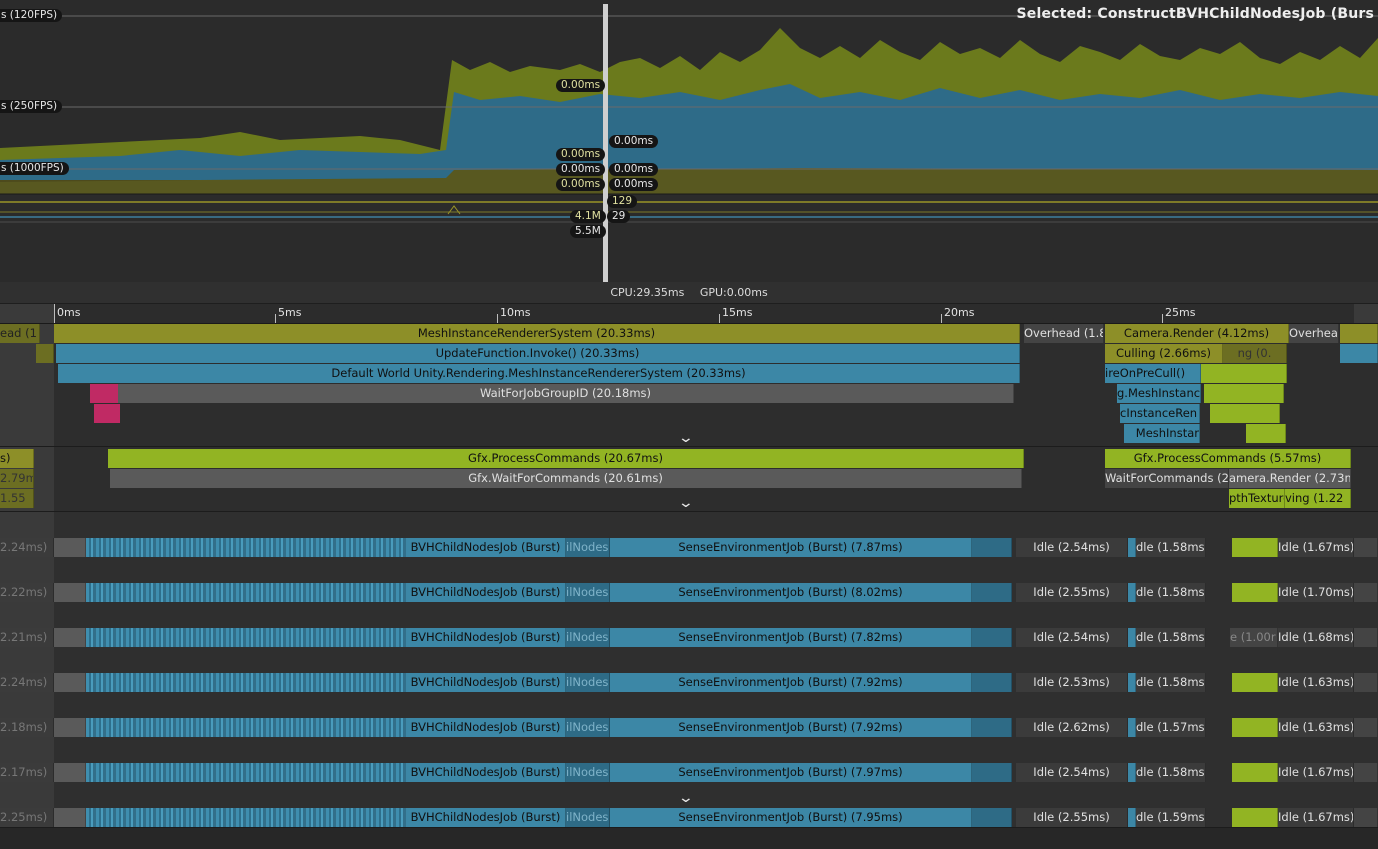 This screenshot has width=1378, height=849. Describe the element at coordinates (1162, 433) in the screenshot. I see `sample-mesh-instance: MeshInstar` at that location.